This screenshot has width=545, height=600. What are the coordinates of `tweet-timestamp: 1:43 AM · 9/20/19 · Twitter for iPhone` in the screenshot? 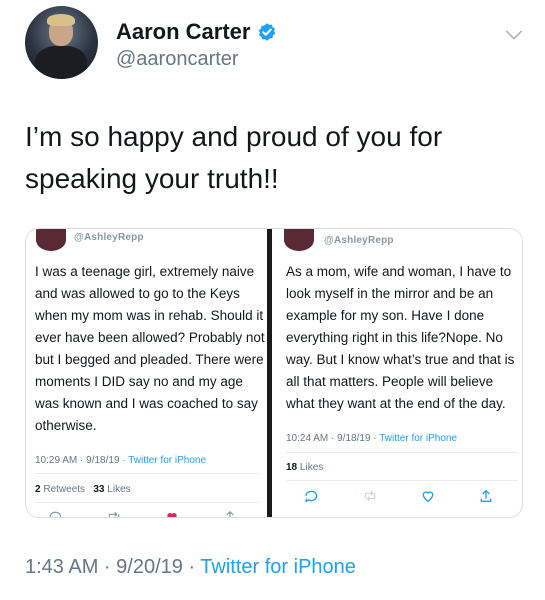 It's located at (190, 567).